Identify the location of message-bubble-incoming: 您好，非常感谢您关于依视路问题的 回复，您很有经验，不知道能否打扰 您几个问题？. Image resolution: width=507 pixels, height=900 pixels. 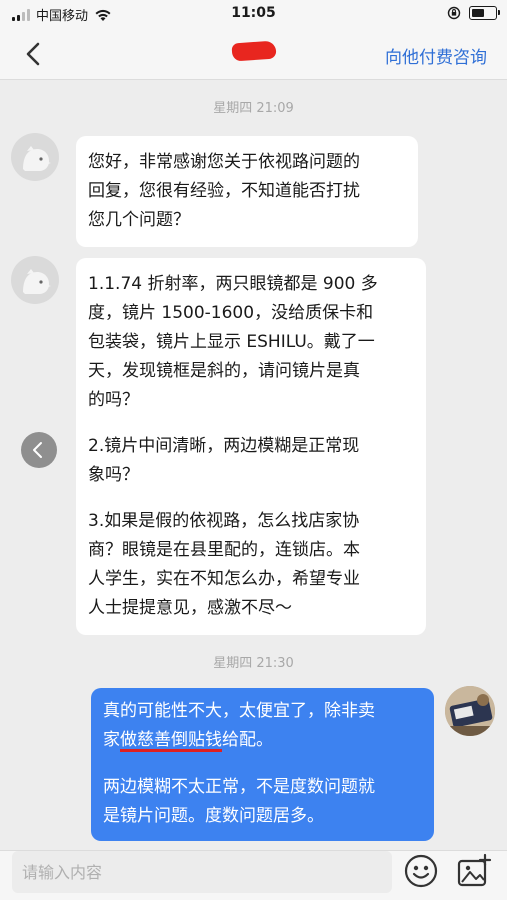
(247, 191).